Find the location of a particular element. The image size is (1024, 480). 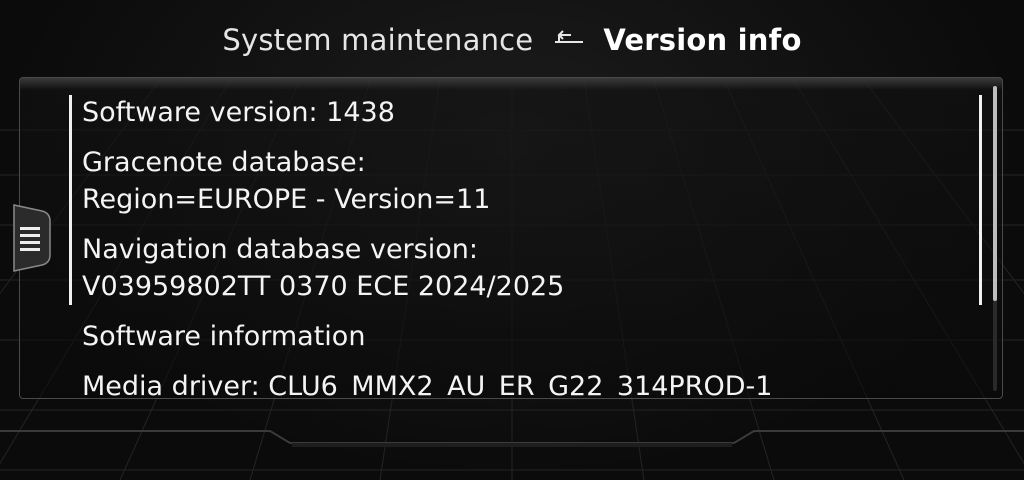

list-item-software-information: Software information is located at coordinates (522, 336).